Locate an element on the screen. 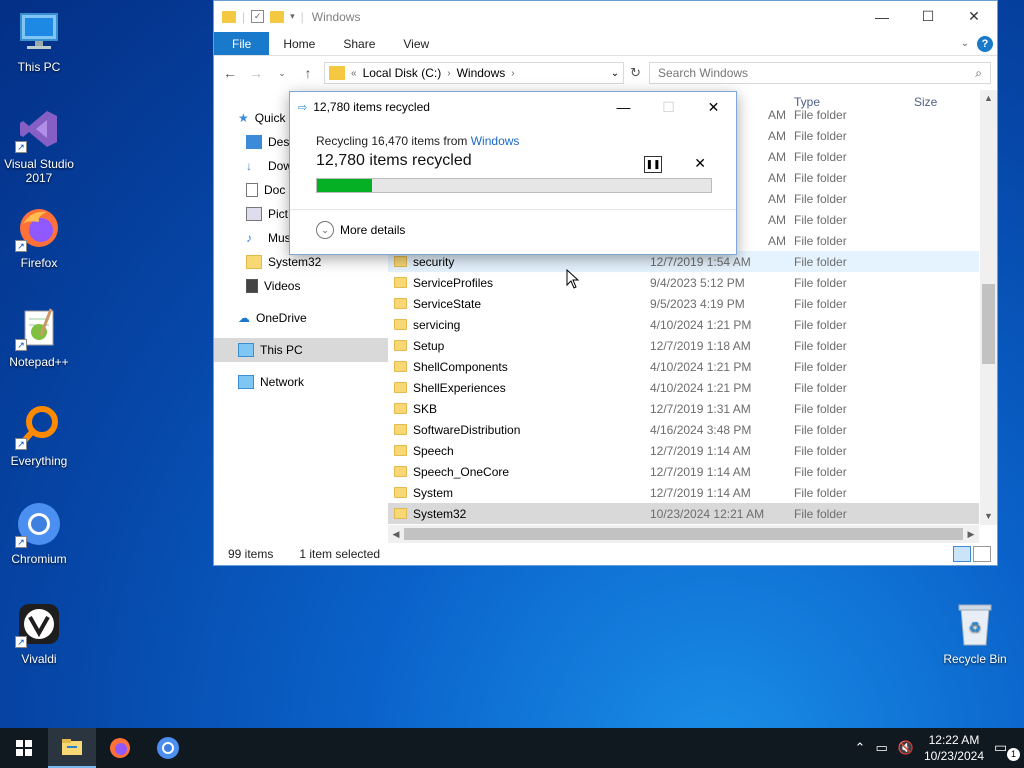  horizontal-scrollbar: ◀ ▶ is located at coordinates (683, 534).